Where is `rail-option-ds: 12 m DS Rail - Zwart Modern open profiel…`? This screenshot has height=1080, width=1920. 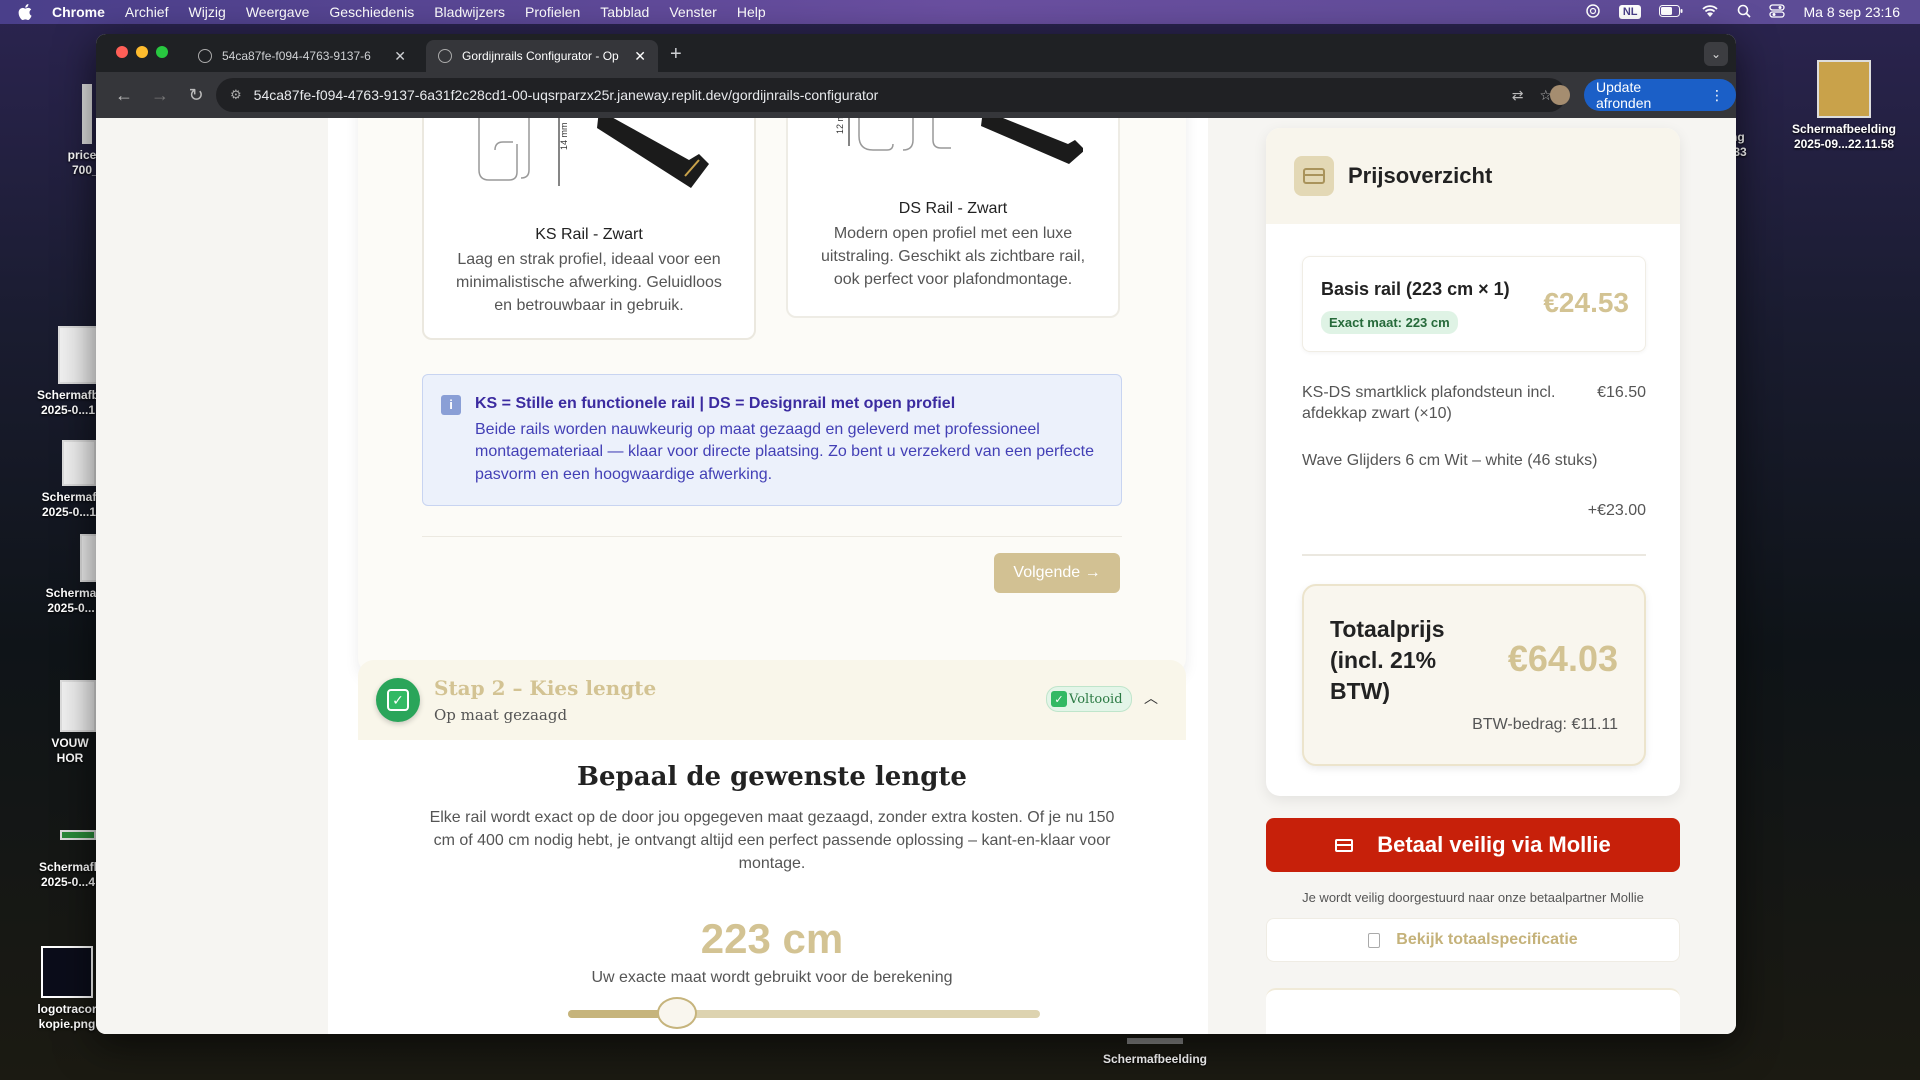
rail-option-ds: 12 m DS Rail - Zwart Modern open profiel… is located at coordinates (953, 218).